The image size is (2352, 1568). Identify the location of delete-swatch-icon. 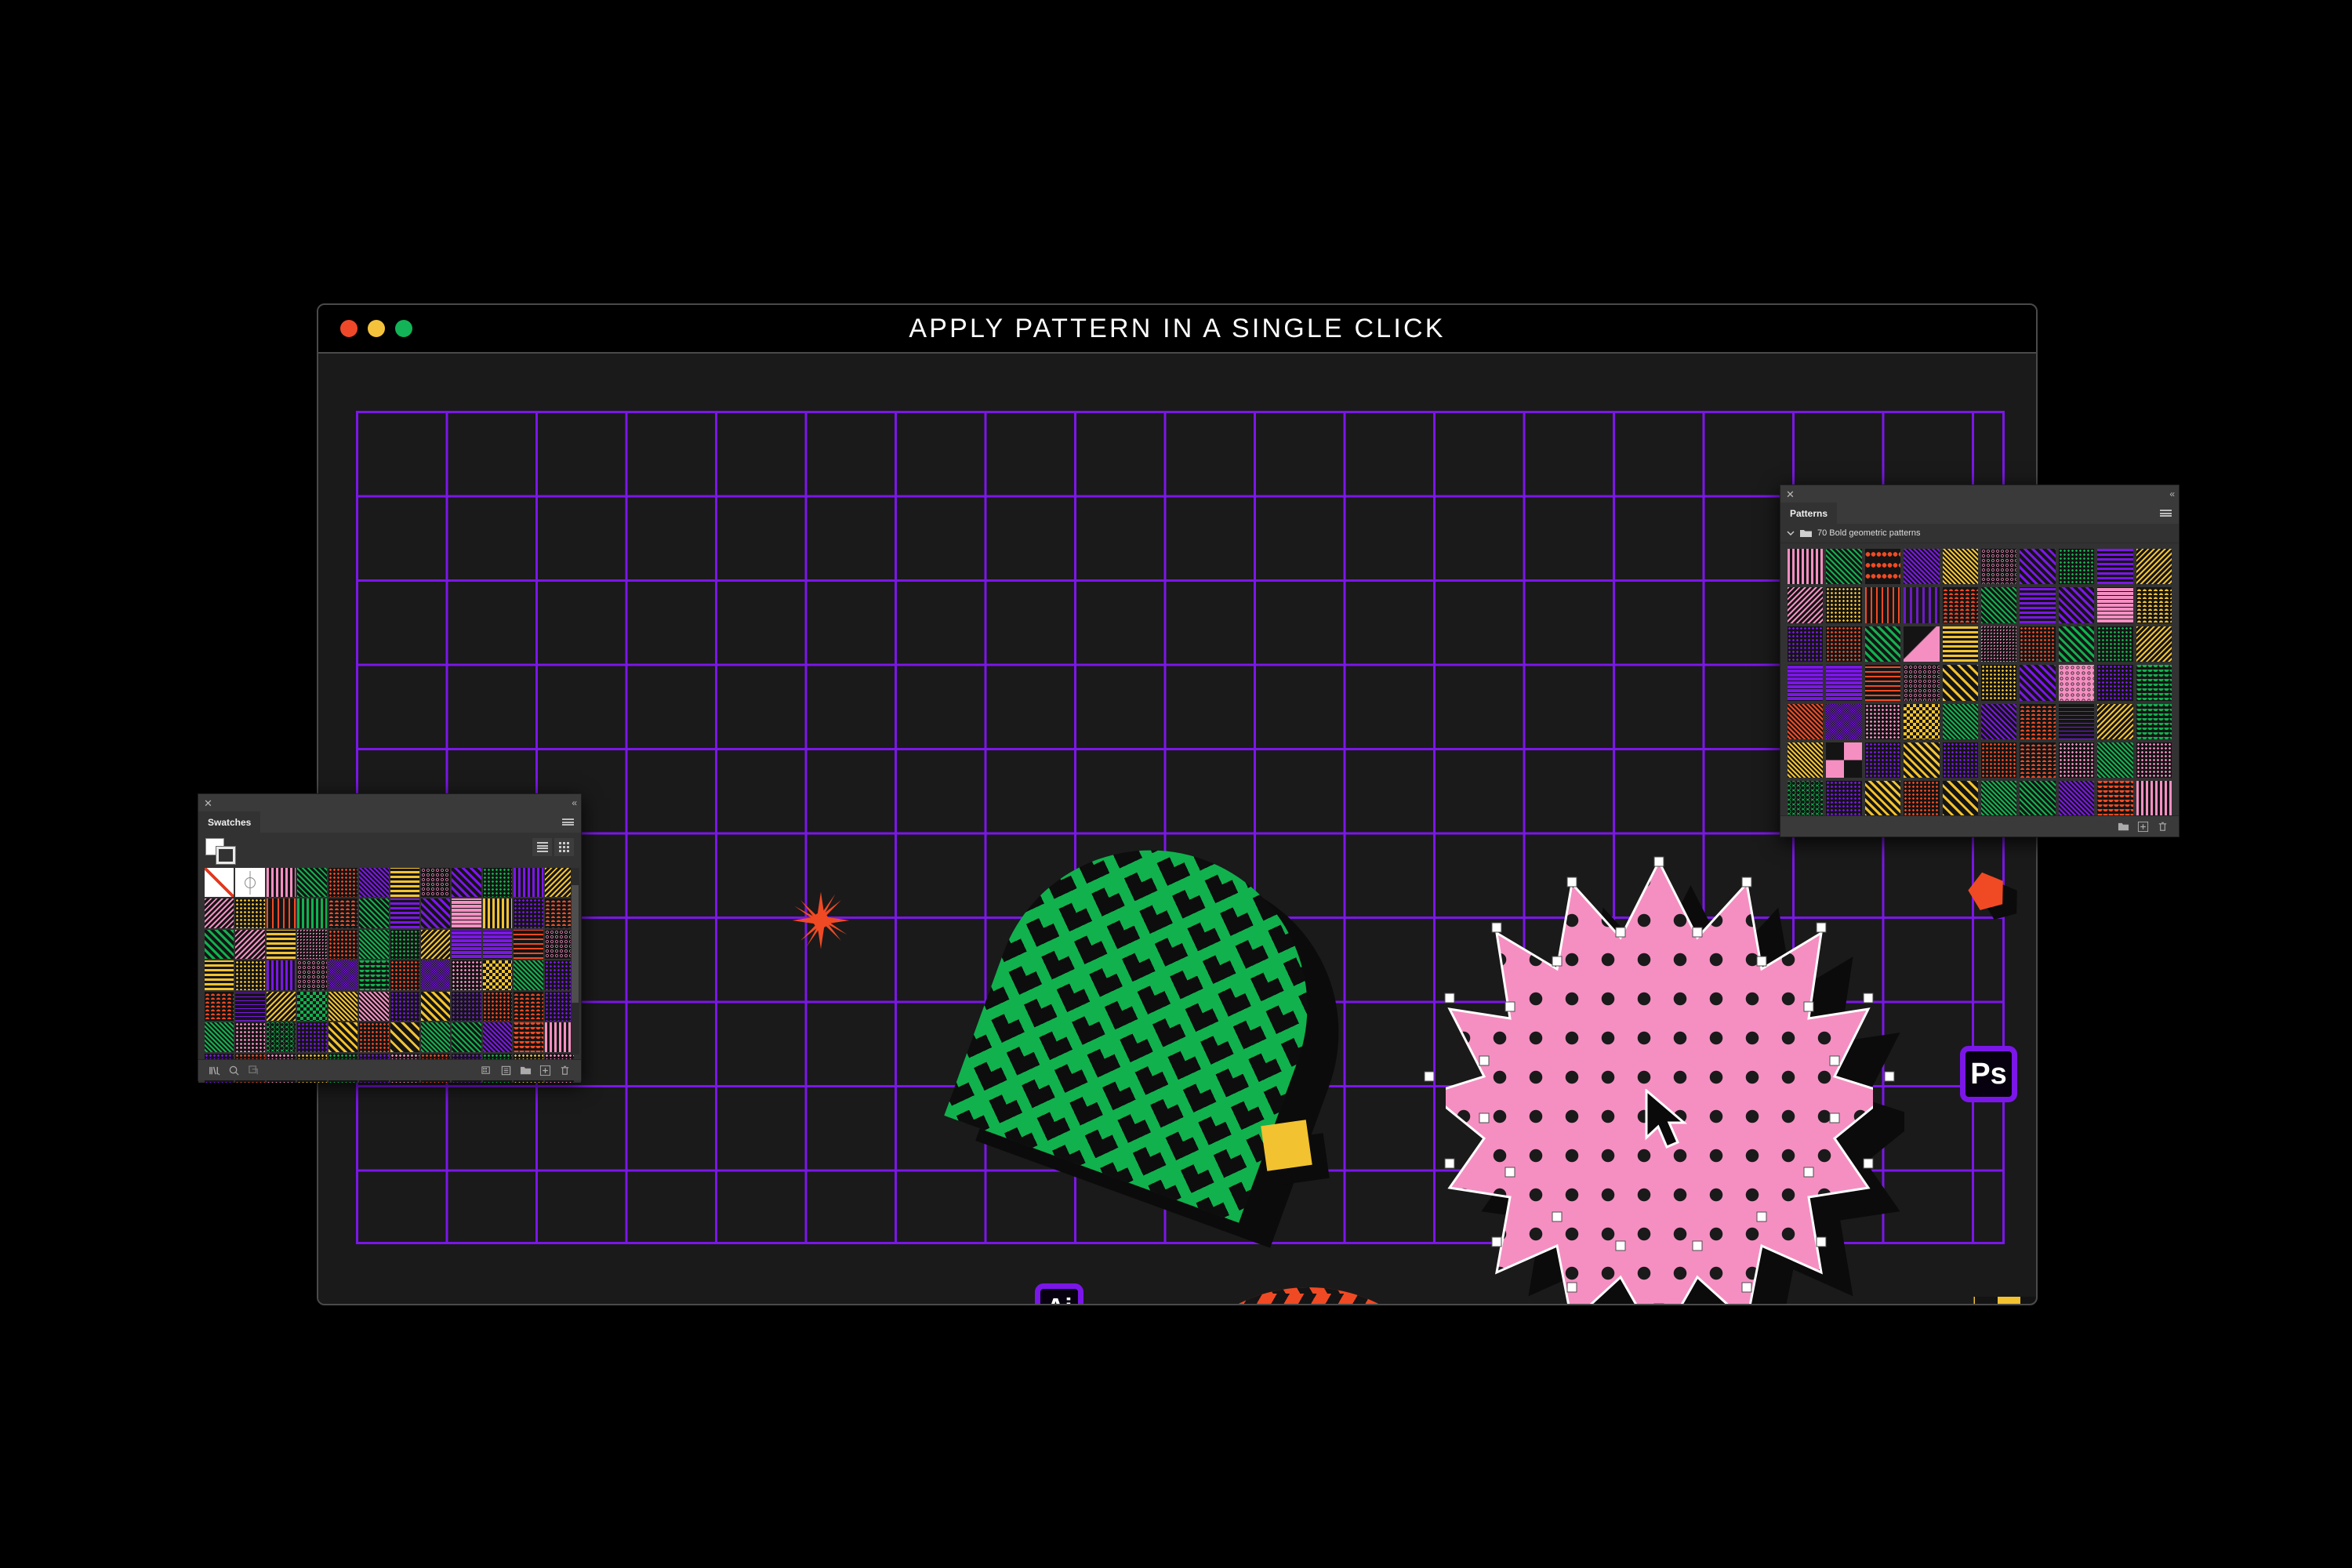
(565, 1070).